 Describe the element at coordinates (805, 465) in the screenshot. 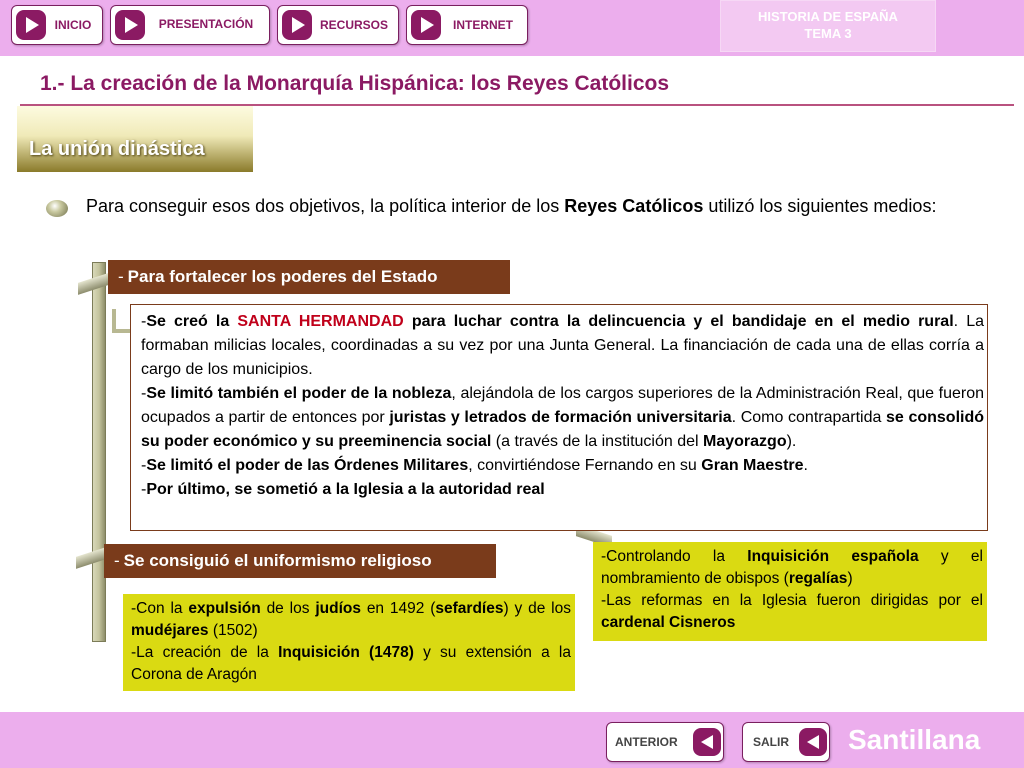

I see `text-run: .` at that location.